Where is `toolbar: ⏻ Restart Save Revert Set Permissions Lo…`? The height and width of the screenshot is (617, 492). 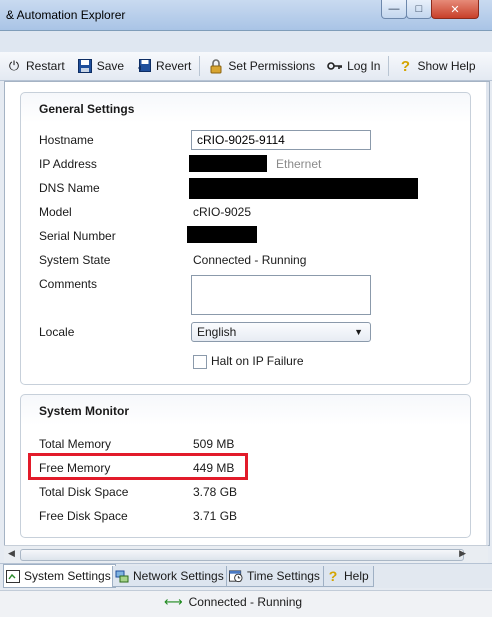
toolbar: ⏻ Restart Save Revert Set Permissions Lo… is located at coordinates (246, 66).